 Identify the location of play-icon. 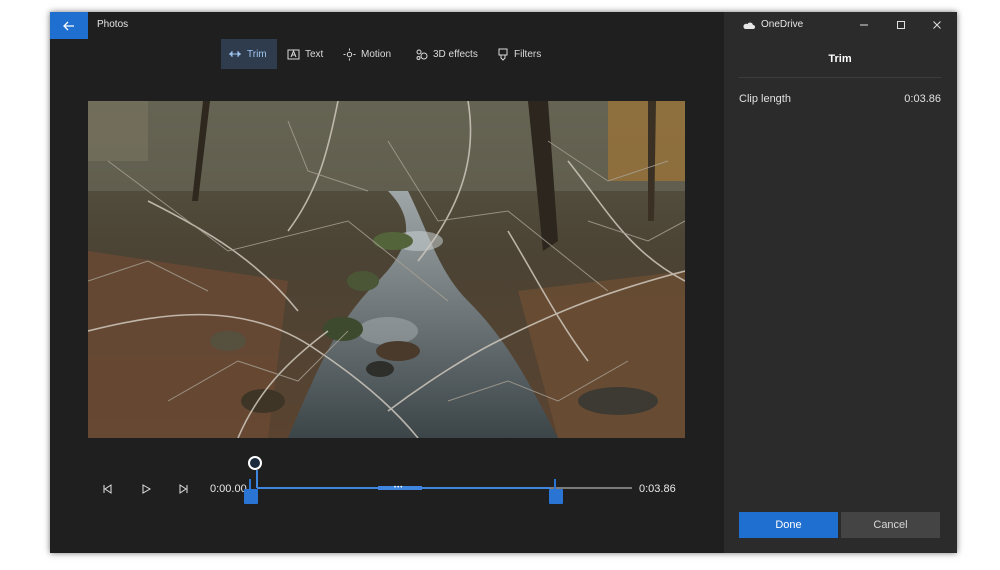
(146, 489).